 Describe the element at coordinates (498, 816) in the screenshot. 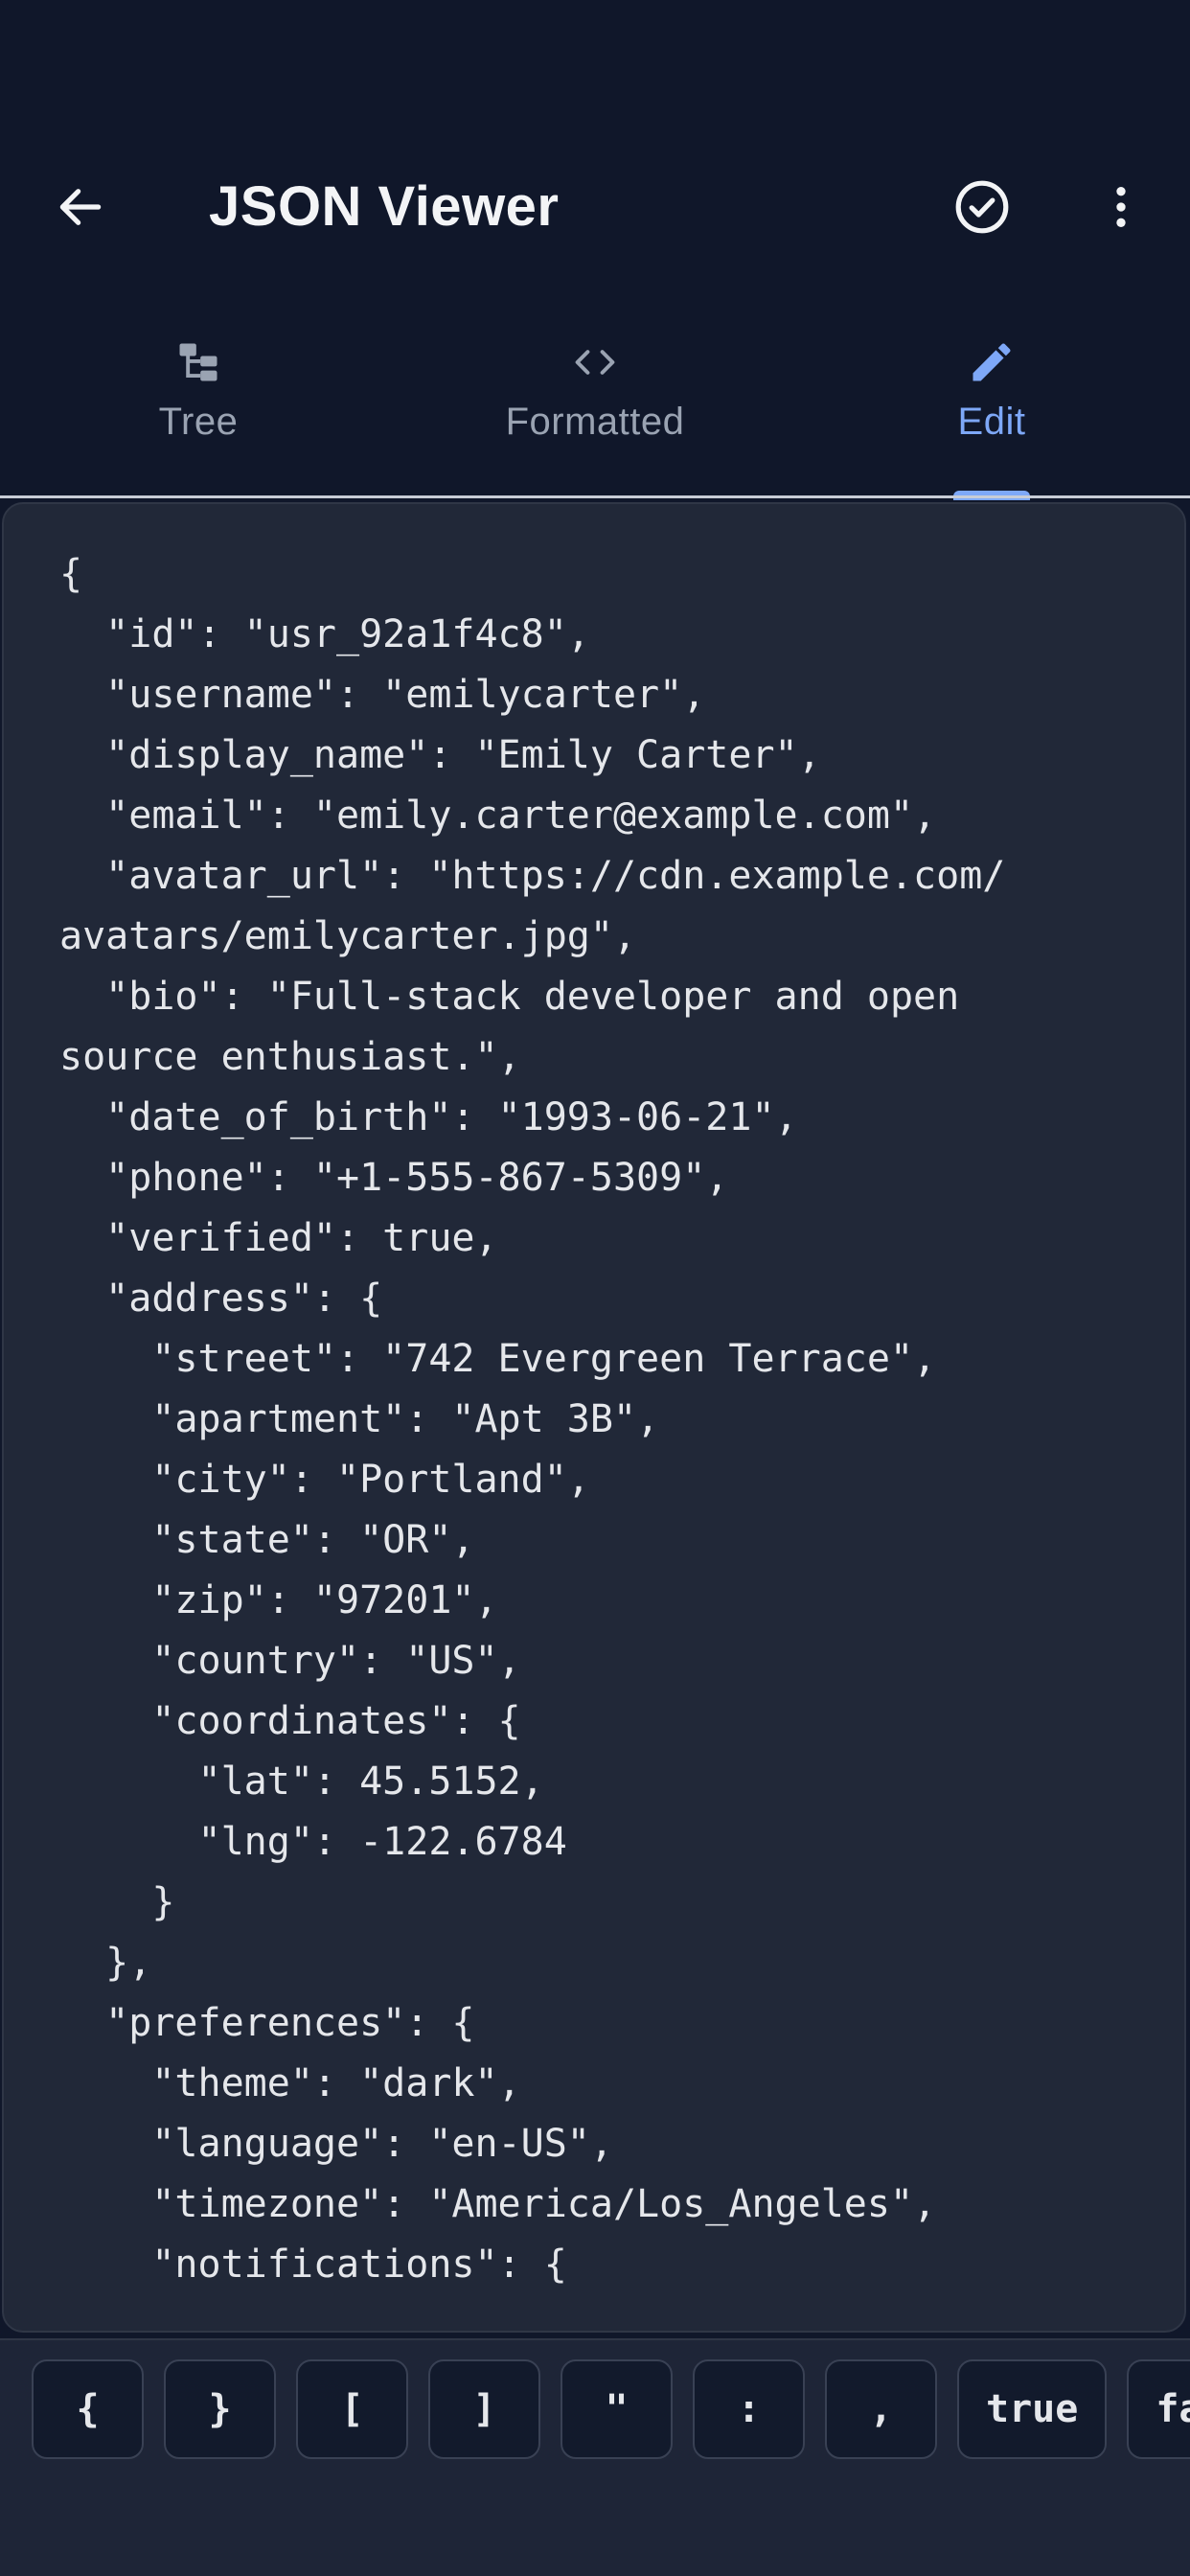

I see `code-line: "email": "emily.carter@example.com",` at that location.